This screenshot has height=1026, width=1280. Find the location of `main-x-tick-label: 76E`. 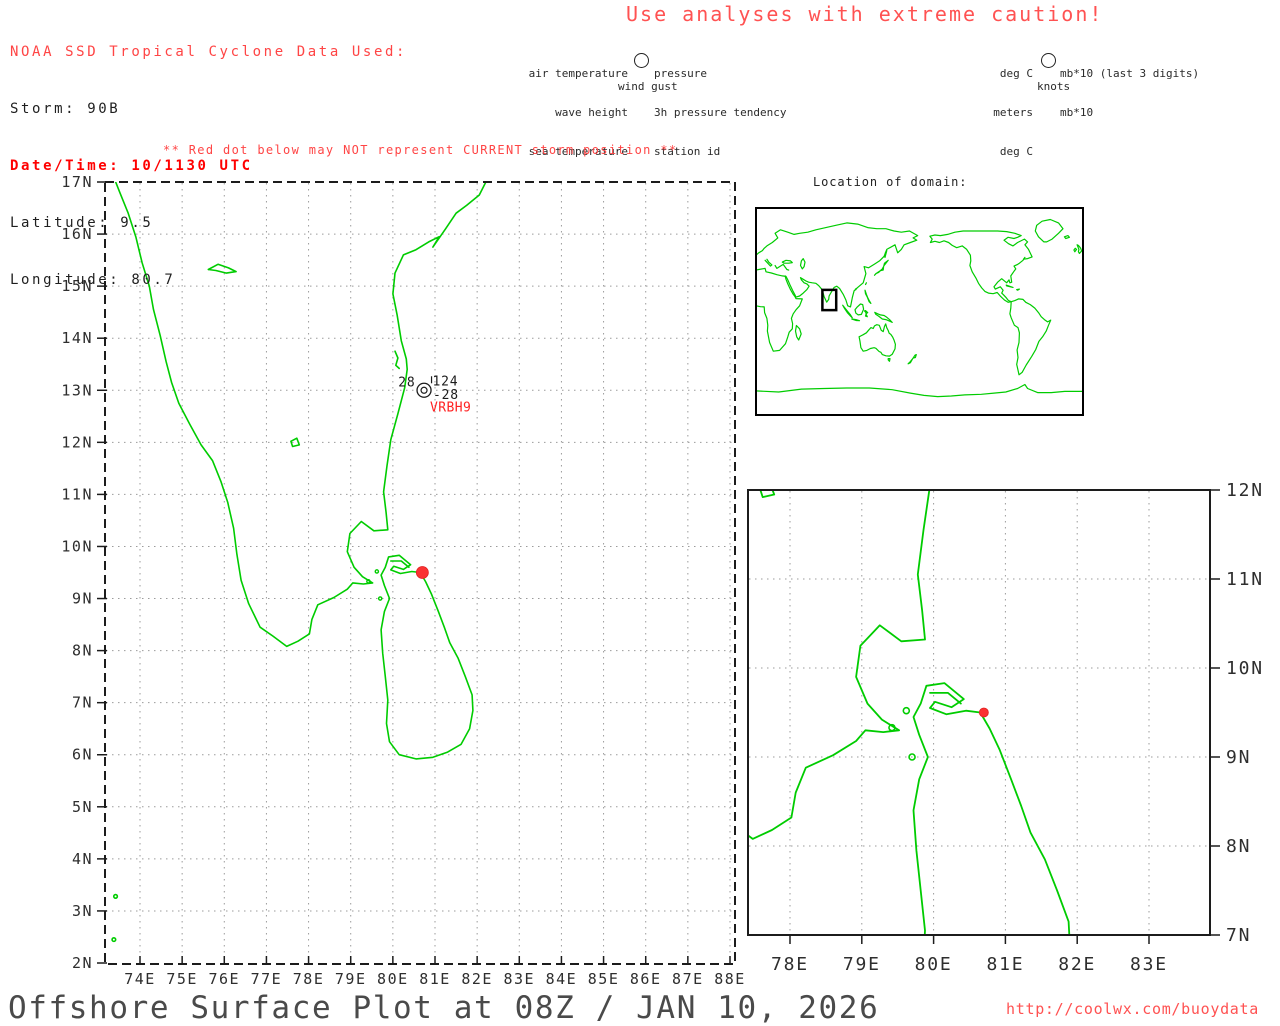

main-x-tick-label: 76E is located at coordinates (224, 979).